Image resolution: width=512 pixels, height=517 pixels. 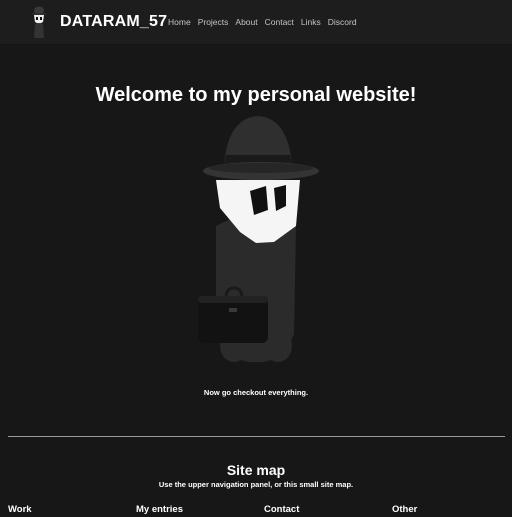 What do you see at coordinates (39, 22) in the screenshot?
I see `avatar` at bounding box center [39, 22].